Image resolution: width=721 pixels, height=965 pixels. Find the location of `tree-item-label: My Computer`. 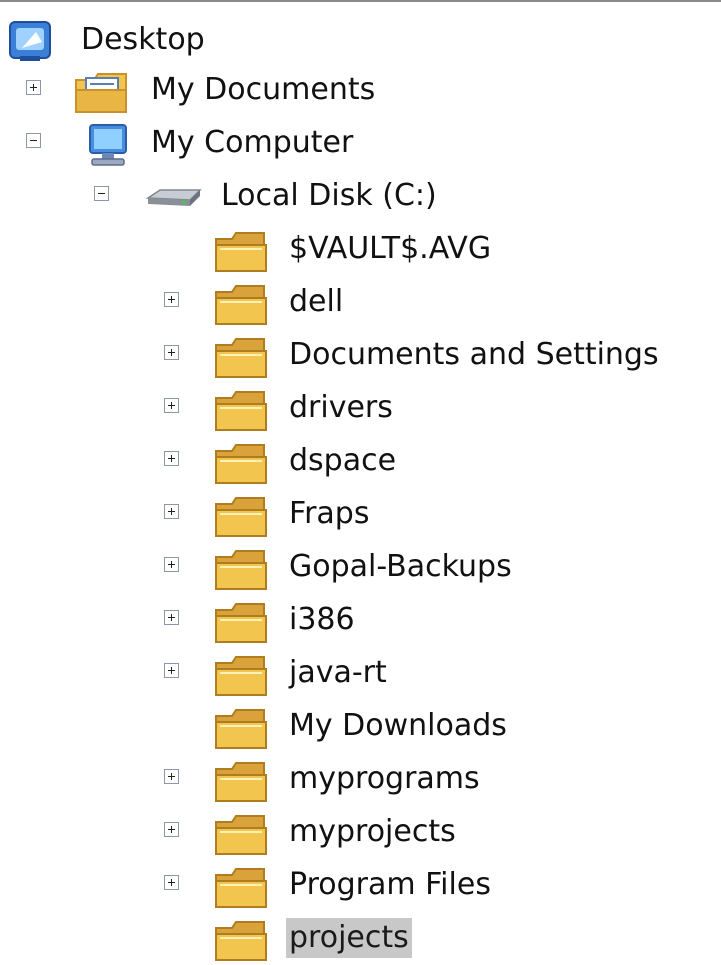

tree-item-label: My Computer is located at coordinates (252, 142).